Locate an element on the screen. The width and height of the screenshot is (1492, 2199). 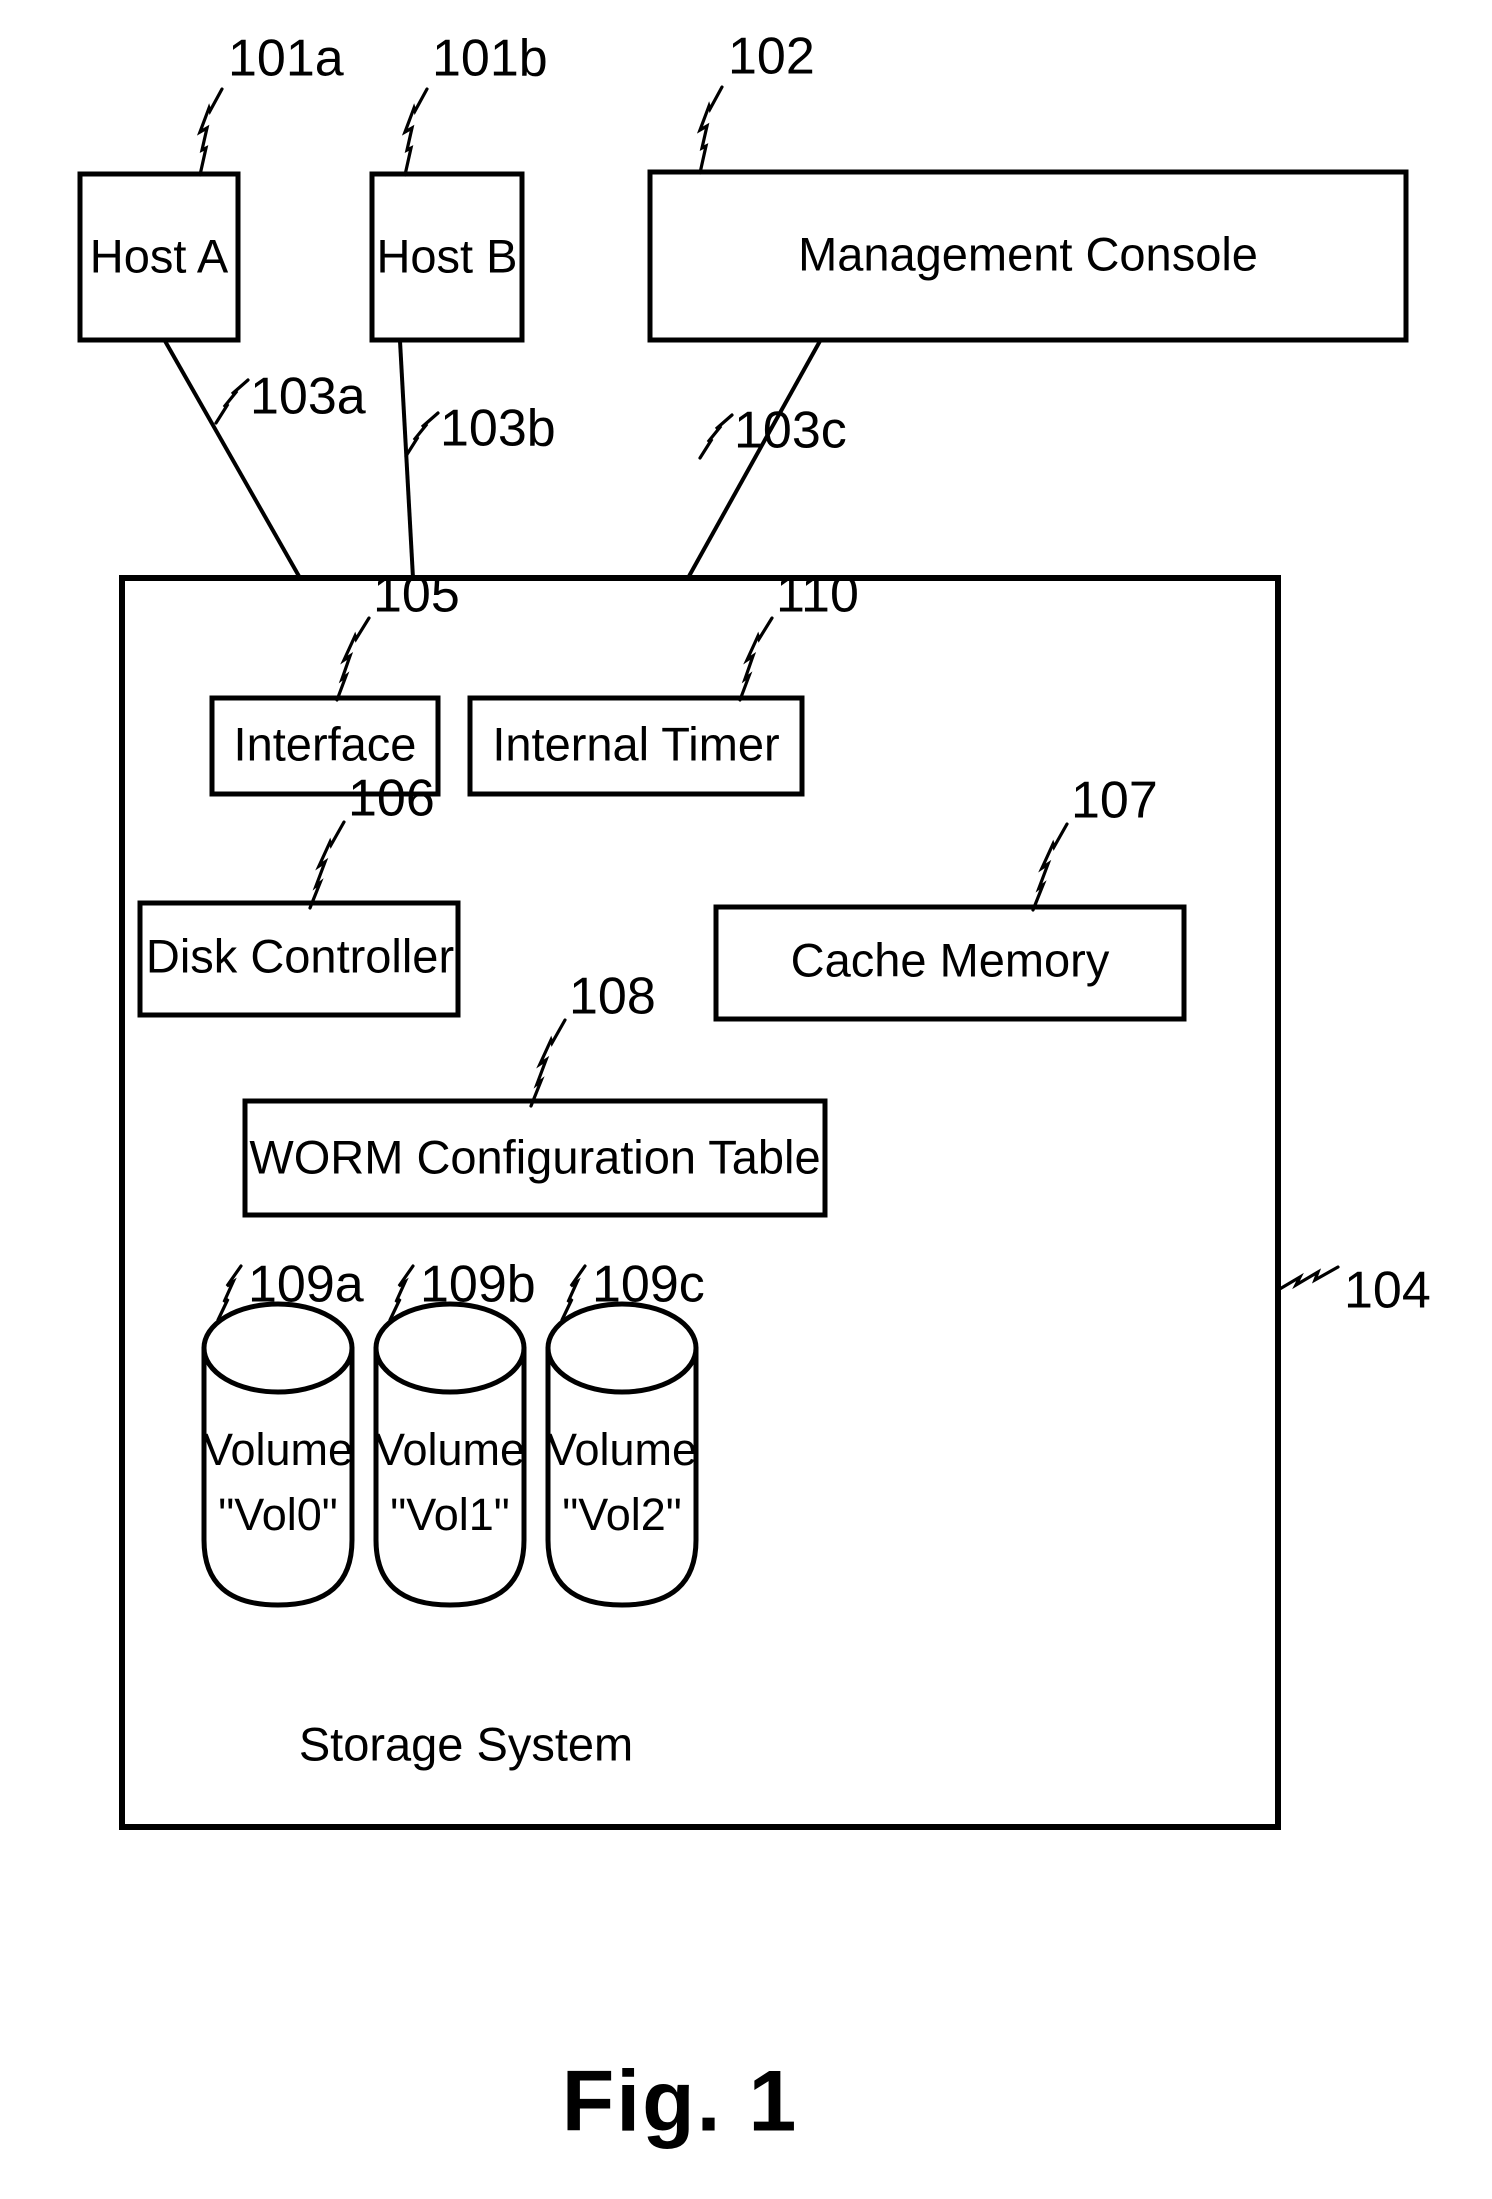
host-b-block: Host B is located at coordinates (447, 257).